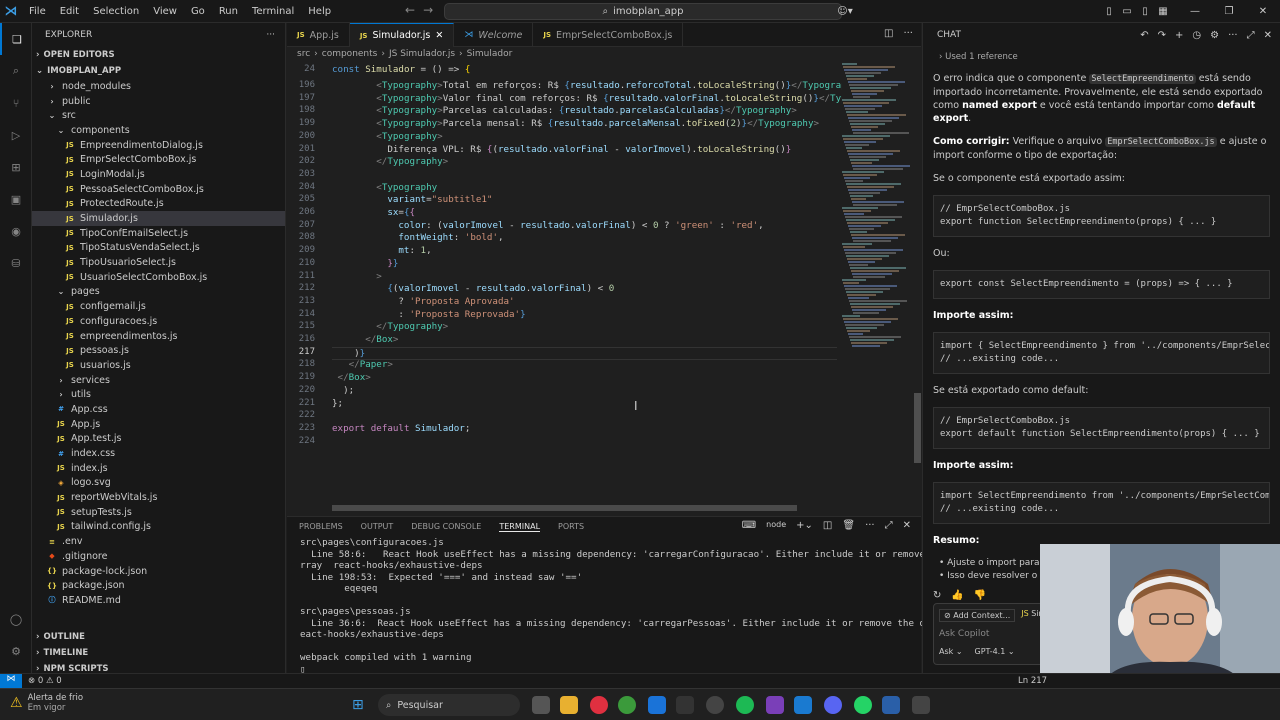 The height and width of the screenshot is (720, 1280). I want to click on editor-tab: JS Simulador.js ✕, so click(402, 35).